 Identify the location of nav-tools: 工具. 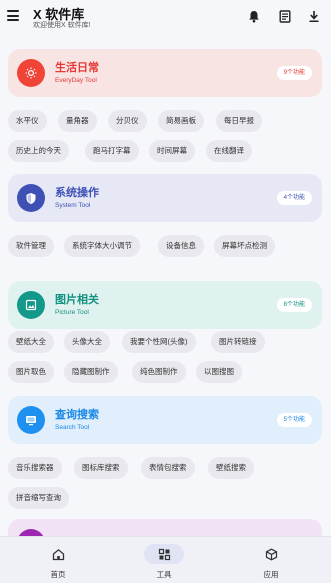
(164, 560).